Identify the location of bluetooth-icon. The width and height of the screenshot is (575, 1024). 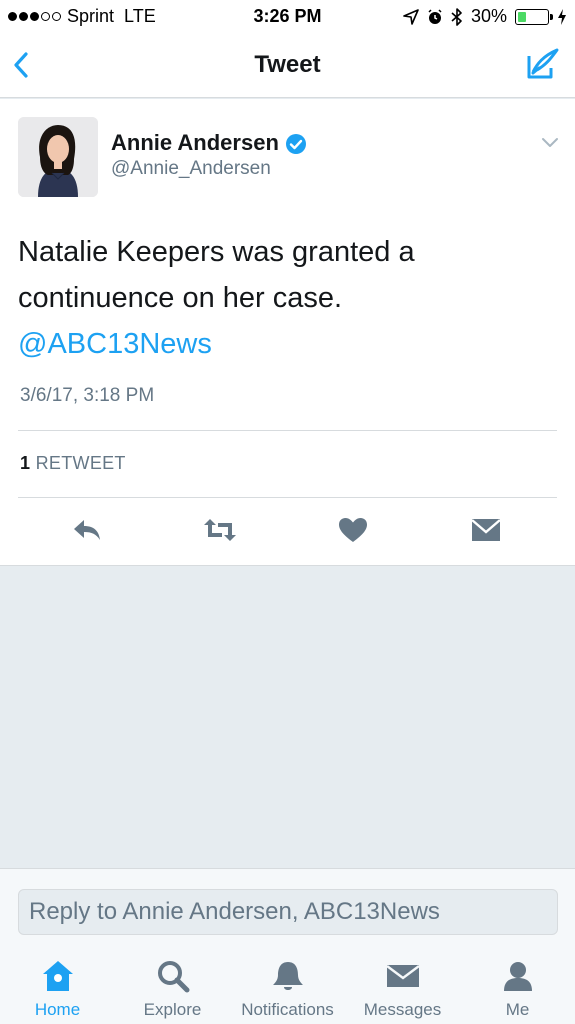
(456, 16).